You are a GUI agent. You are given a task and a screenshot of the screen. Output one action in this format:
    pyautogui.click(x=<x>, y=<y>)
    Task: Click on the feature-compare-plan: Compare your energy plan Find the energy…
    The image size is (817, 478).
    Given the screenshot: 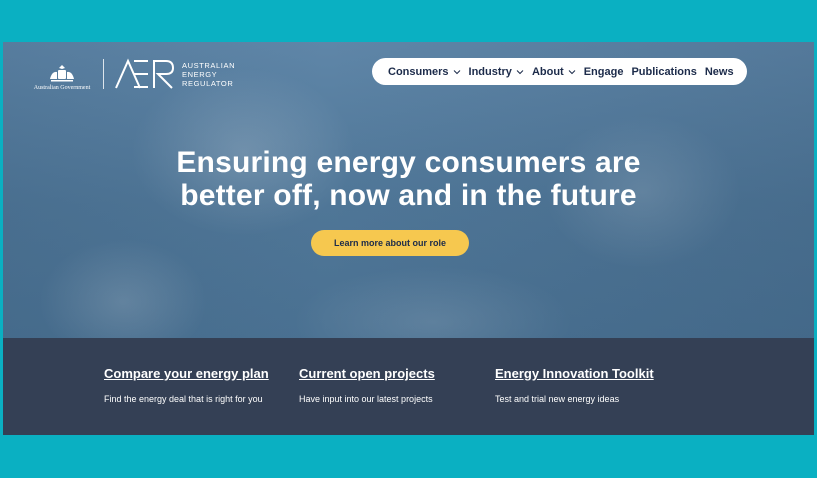 What is the action you would take?
    pyautogui.click(x=186, y=385)
    